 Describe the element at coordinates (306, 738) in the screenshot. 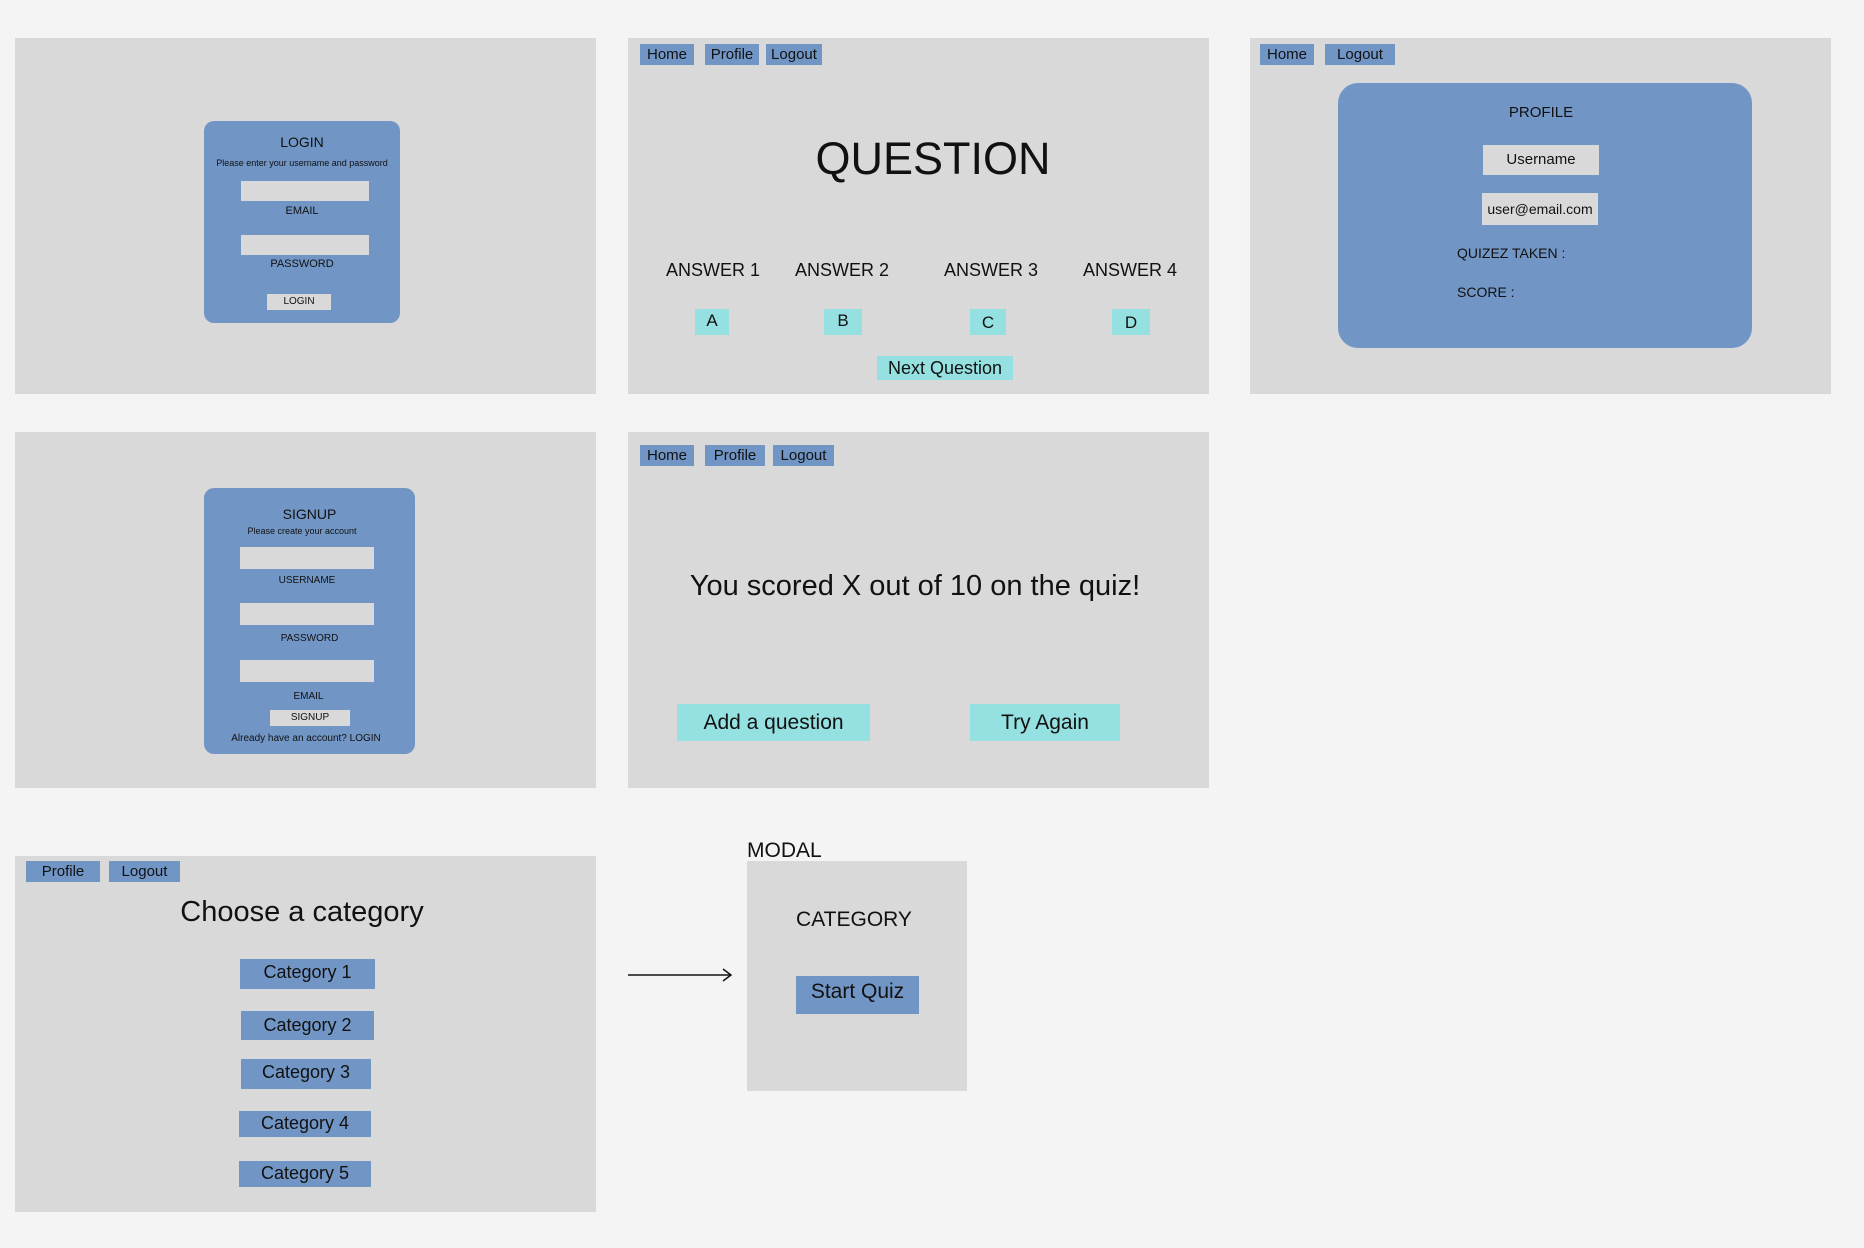

I see `login-link: Already have an account? LOGIN` at that location.